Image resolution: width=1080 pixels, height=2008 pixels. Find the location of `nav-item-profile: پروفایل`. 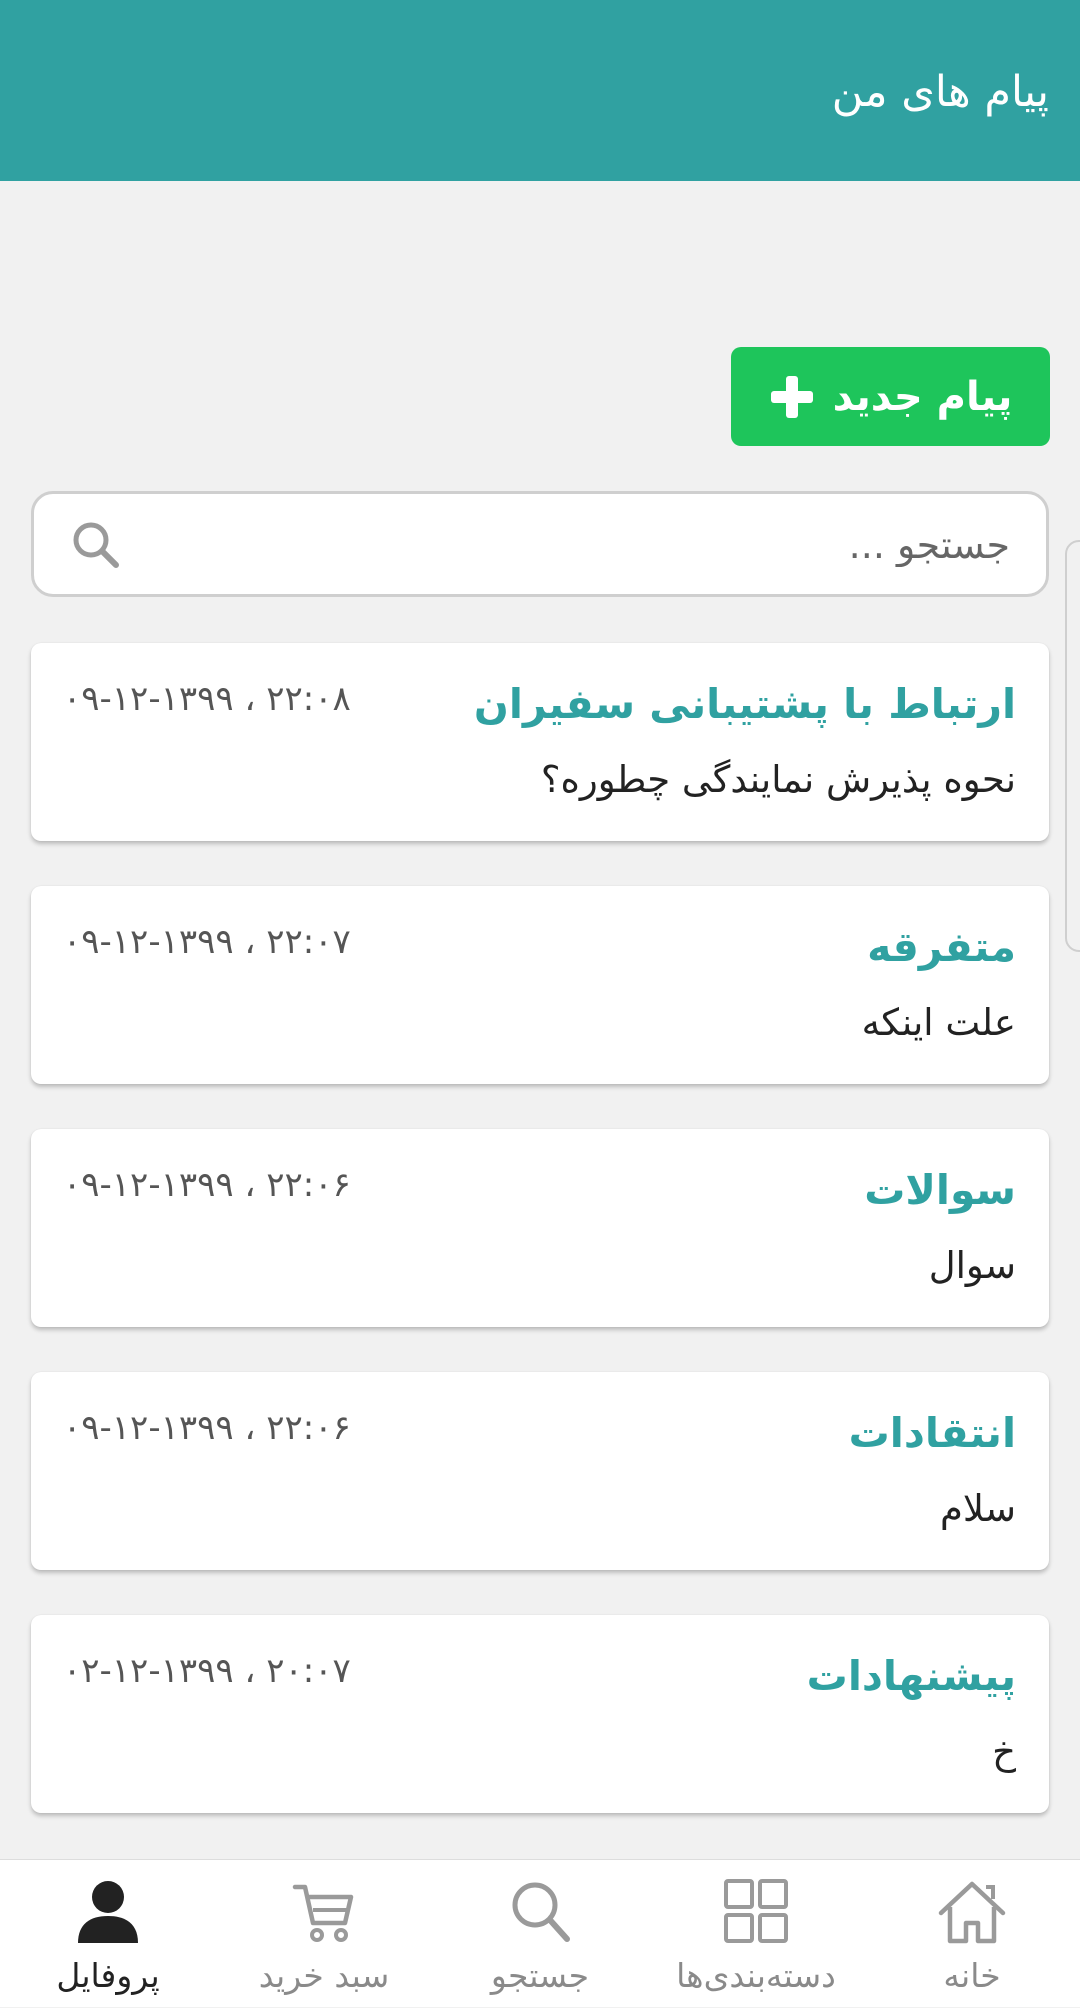

nav-item-profile: پروفایل is located at coordinates (108, 1934).